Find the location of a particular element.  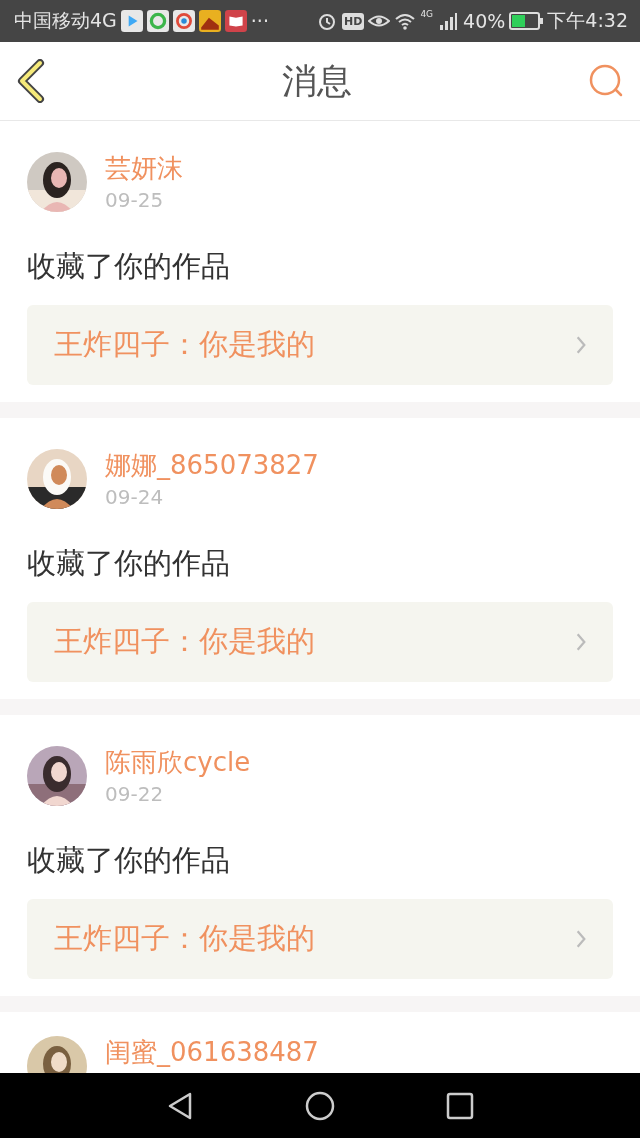

page-title: 消息 is located at coordinates (317, 81).